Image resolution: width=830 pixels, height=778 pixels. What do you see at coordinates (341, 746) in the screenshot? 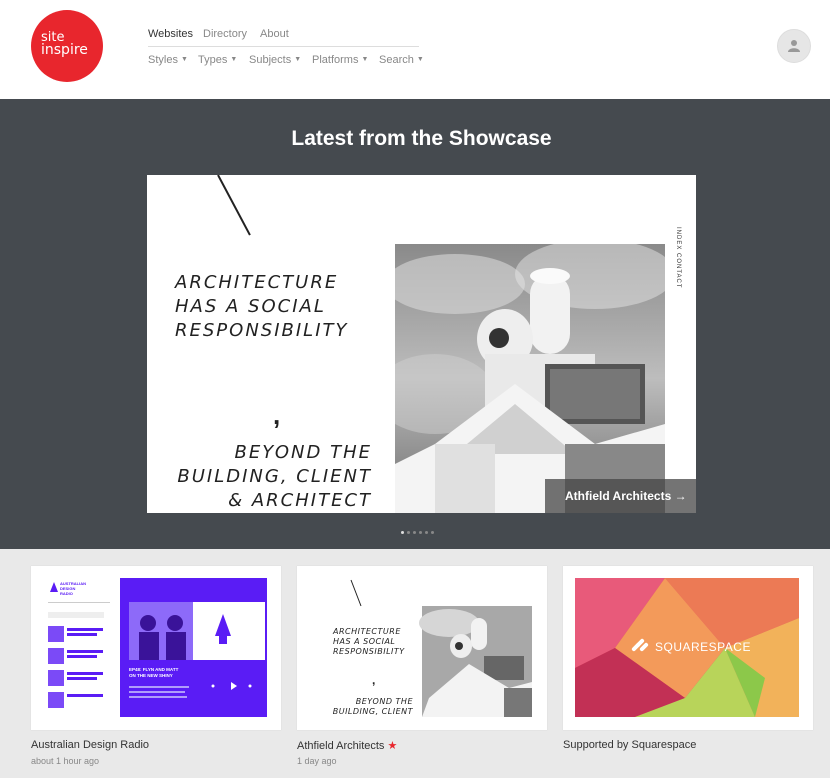
I see `card-title-text: Athfield Architects` at bounding box center [341, 746].